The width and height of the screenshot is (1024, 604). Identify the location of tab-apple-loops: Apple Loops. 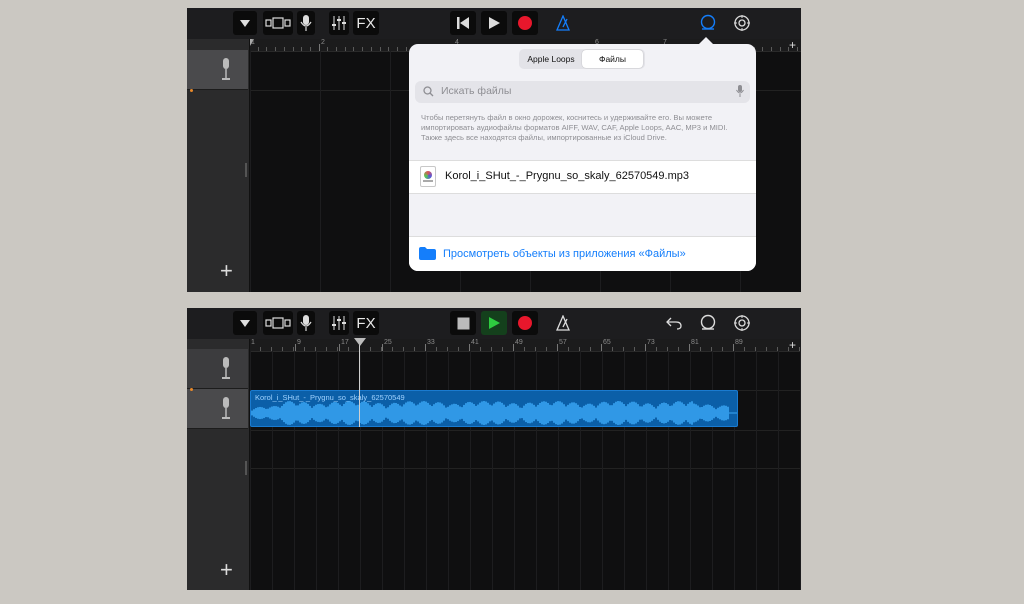
(551, 59).